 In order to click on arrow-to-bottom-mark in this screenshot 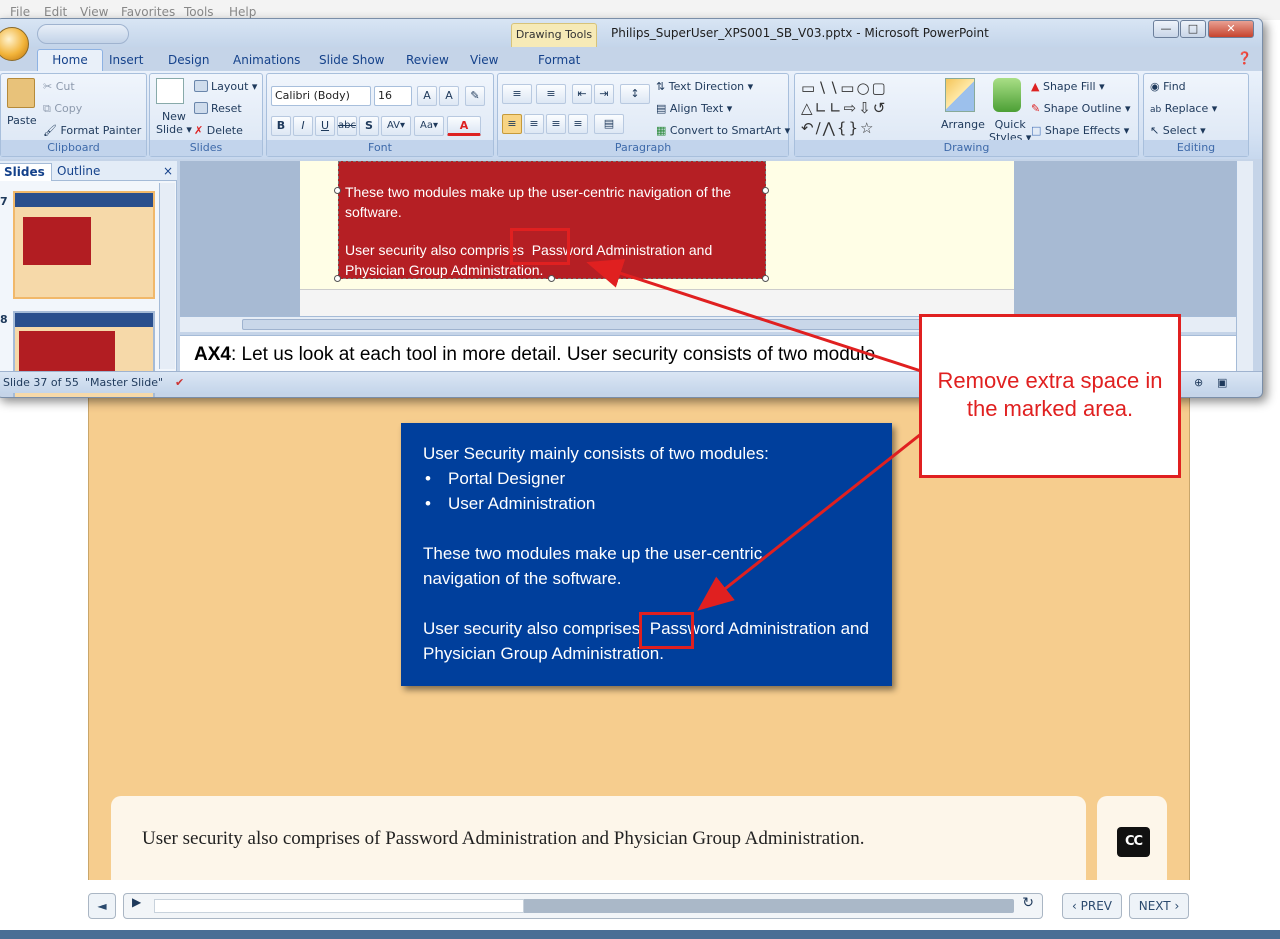, I will do `click(809, 521)`.